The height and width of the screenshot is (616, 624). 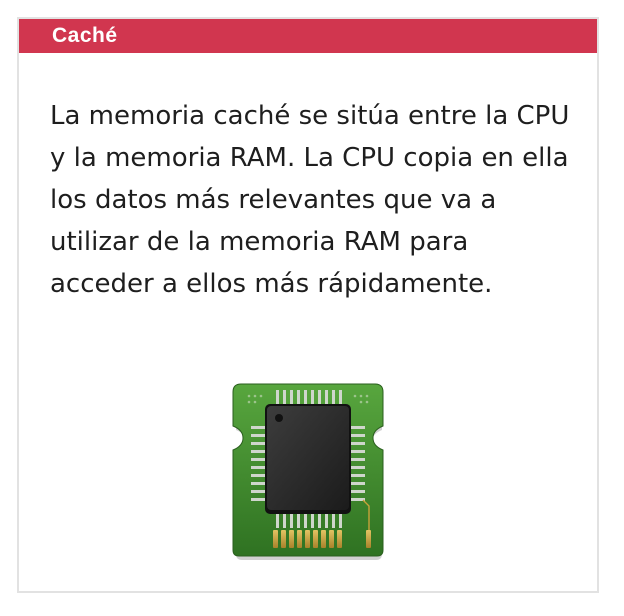 I want to click on card-title: Caché, so click(x=85, y=35).